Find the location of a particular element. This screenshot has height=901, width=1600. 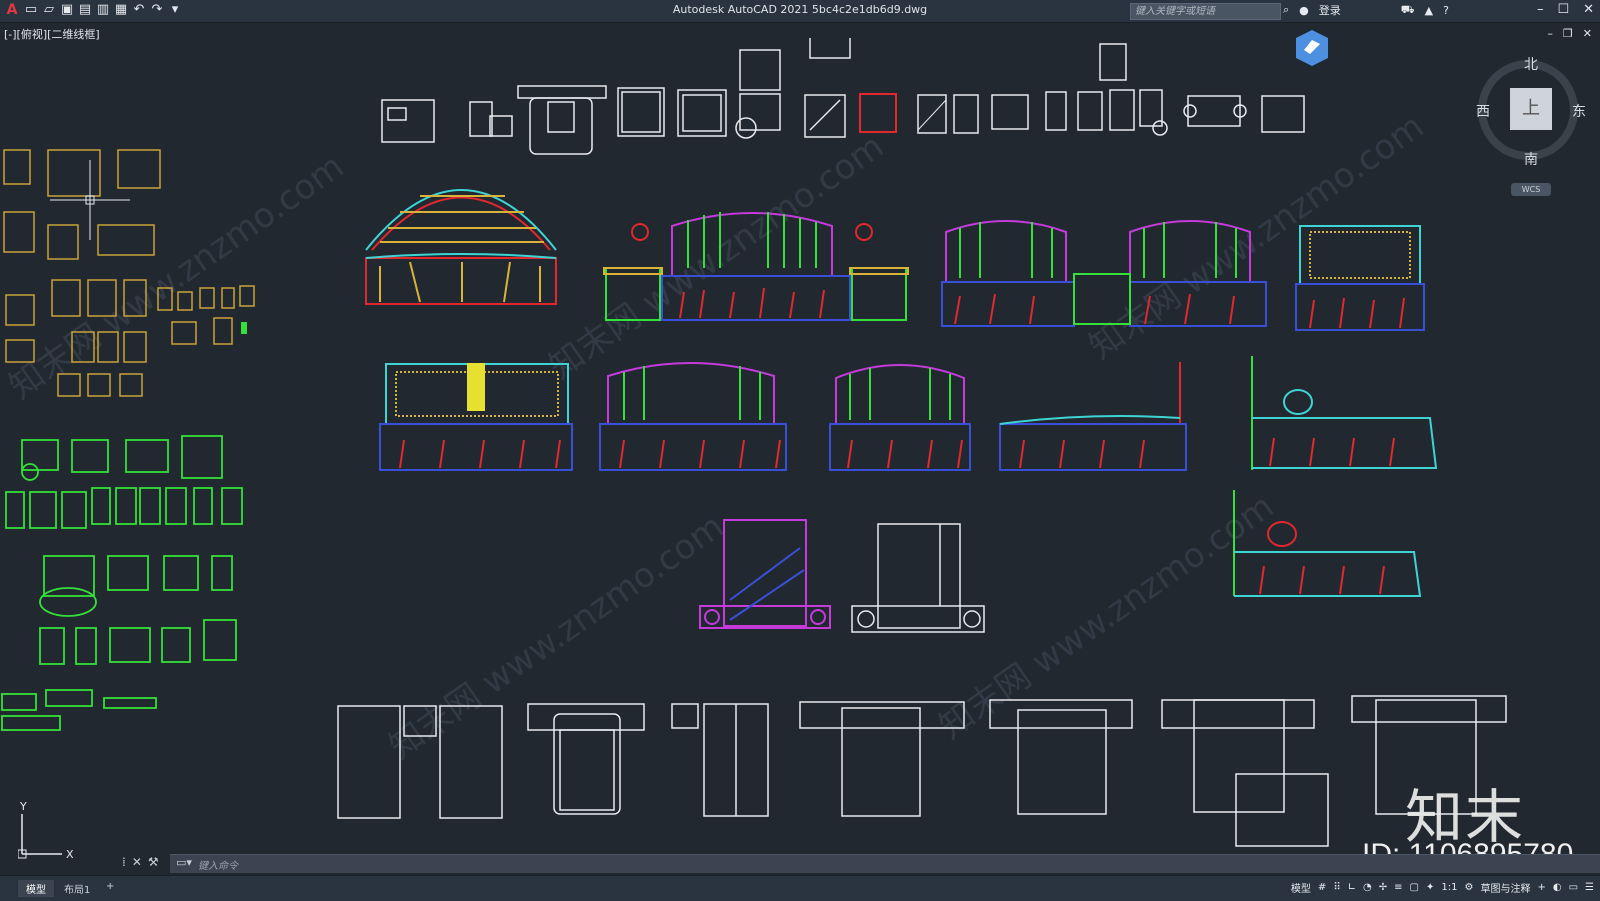

ucs-x-label: X is located at coordinates (70, 854).